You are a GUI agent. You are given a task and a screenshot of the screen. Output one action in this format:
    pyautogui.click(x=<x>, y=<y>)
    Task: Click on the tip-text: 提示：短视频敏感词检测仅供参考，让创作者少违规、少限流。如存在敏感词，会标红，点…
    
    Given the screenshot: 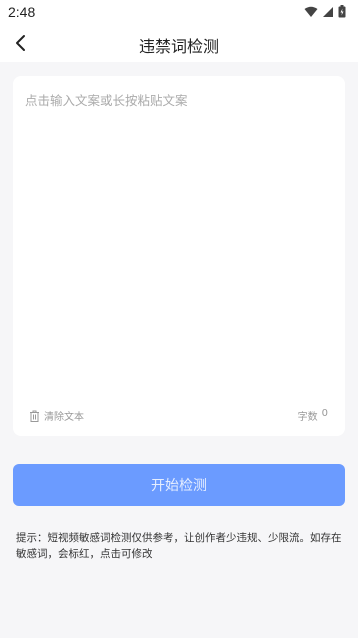 What is the action you would take?
    pyautogui.click(x=179, y=546)
    